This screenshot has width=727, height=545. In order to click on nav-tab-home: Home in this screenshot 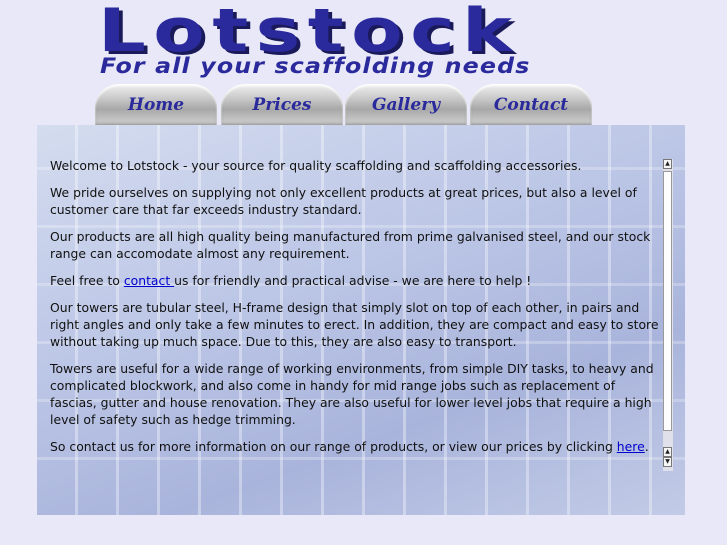, I will do `click(156, 105)`.